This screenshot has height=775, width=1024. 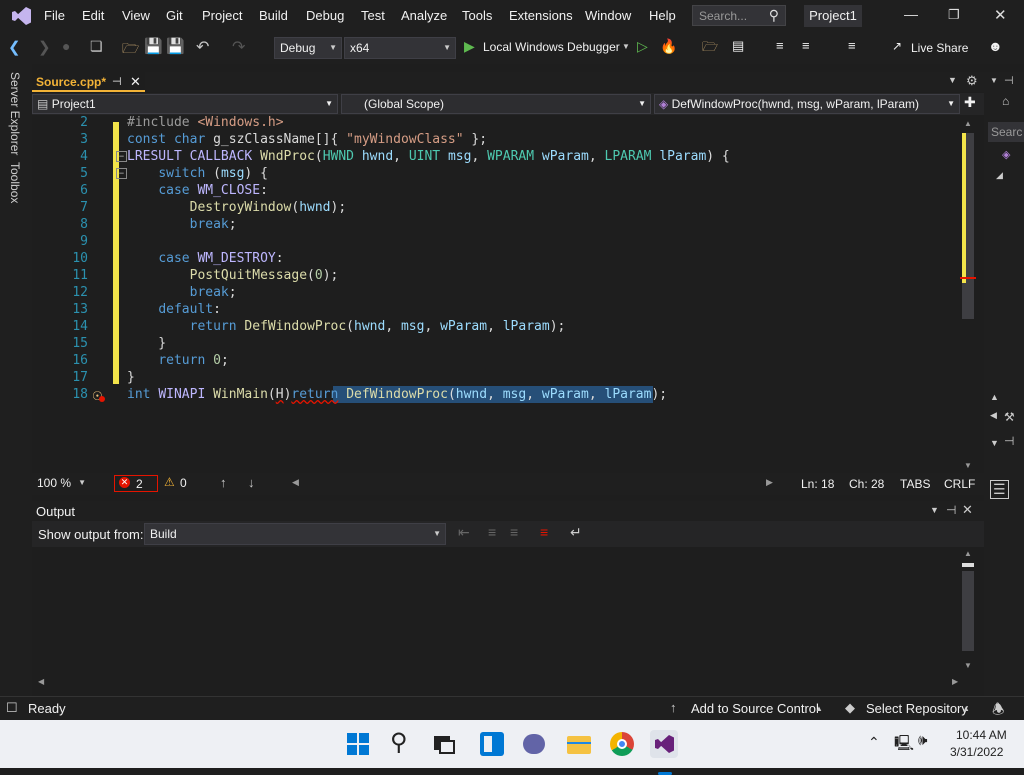 What do you see at coordinates (1006, 132) in the screenshot?
I see `solution-search-input: Searc` at bounding box center [1006, 132].